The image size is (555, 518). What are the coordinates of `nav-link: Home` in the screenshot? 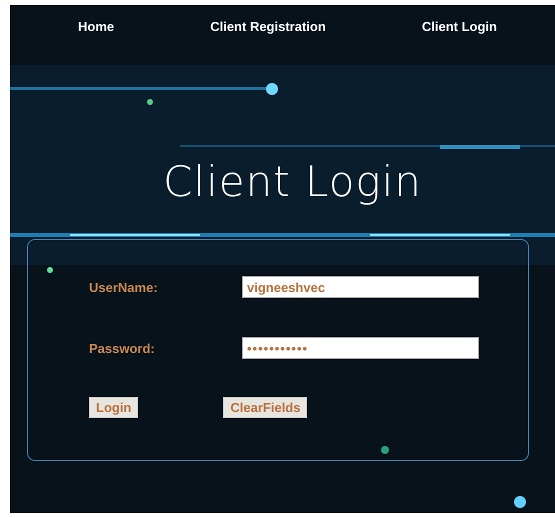 It's located at (96, 26).